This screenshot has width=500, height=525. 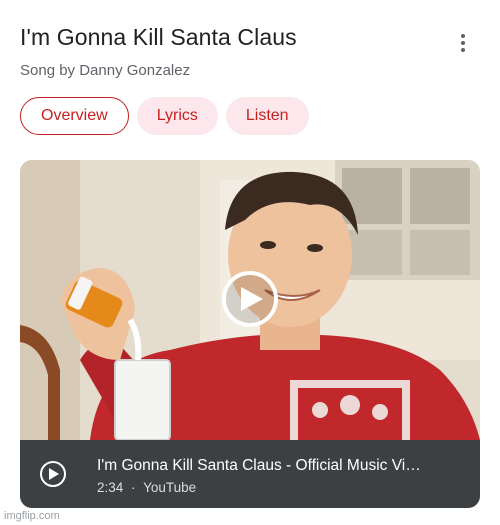 What do you see at coordinates (110, 487) in the screenshot?
I see `video-duration: 2:34` at bounding box center [110, 487].